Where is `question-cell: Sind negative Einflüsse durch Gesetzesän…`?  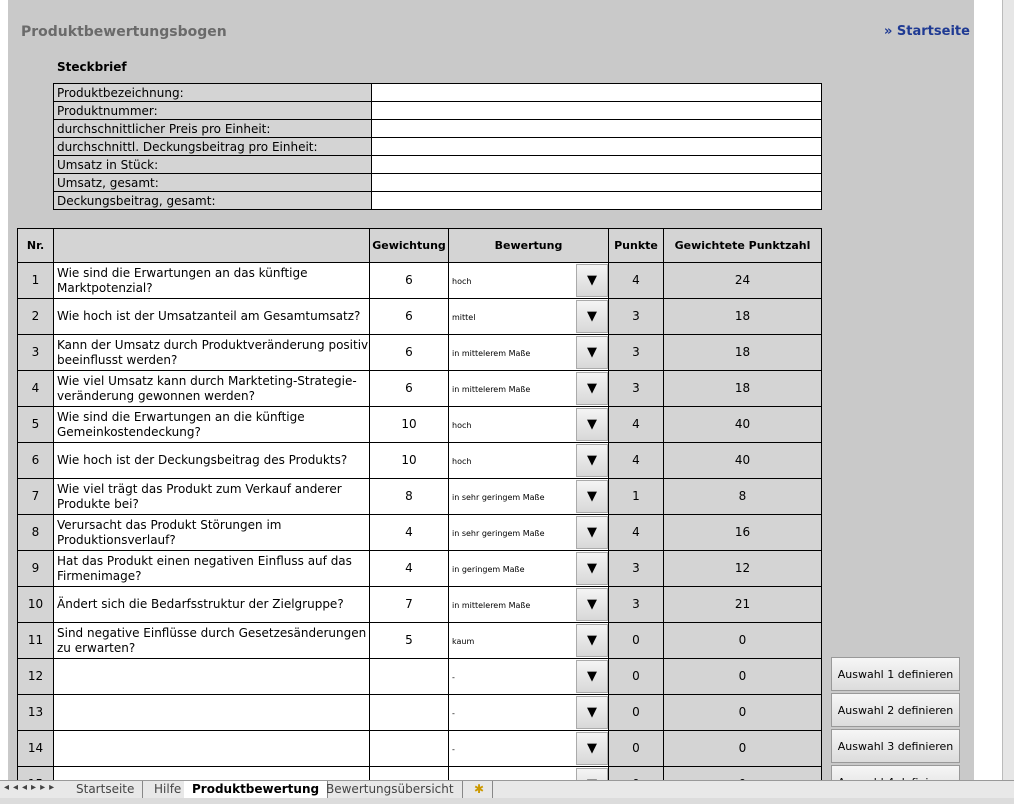
question-cell: Sind negative Einflüsse durch Gesetzesän… is located at coordinates (211, 640).